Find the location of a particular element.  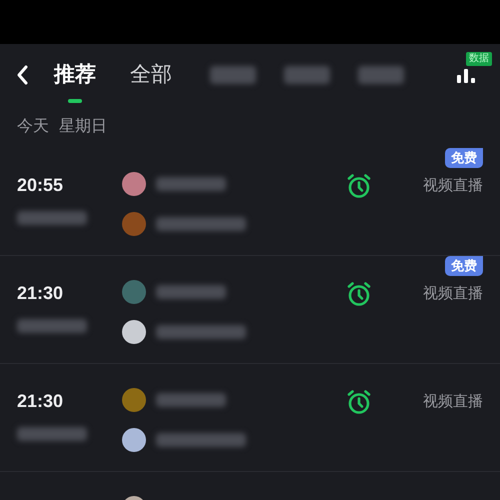

data-badge: 数据 is located at coordinates (479, 59).